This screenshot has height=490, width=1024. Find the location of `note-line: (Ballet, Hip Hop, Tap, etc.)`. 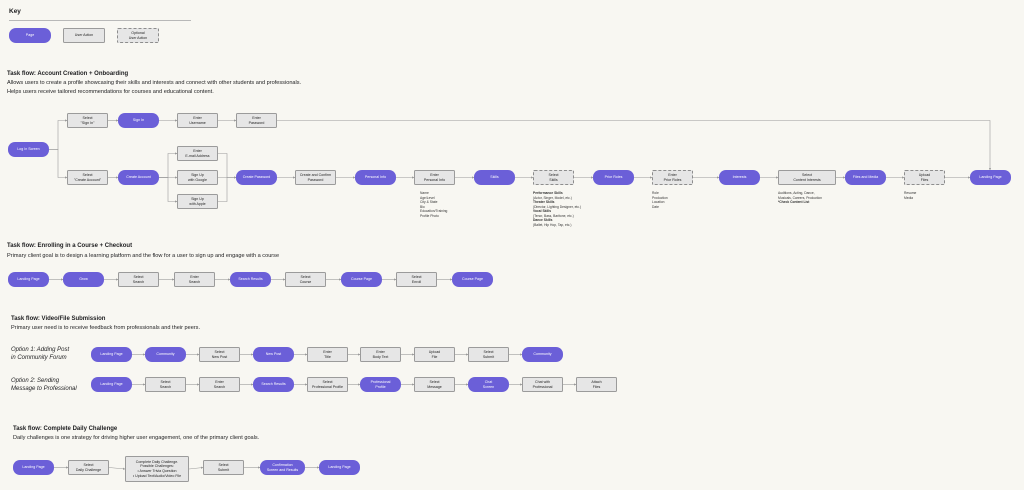

note-line: (Ballet, Hip Hop, Tap, etc.) is located at coordinates (552, 224).